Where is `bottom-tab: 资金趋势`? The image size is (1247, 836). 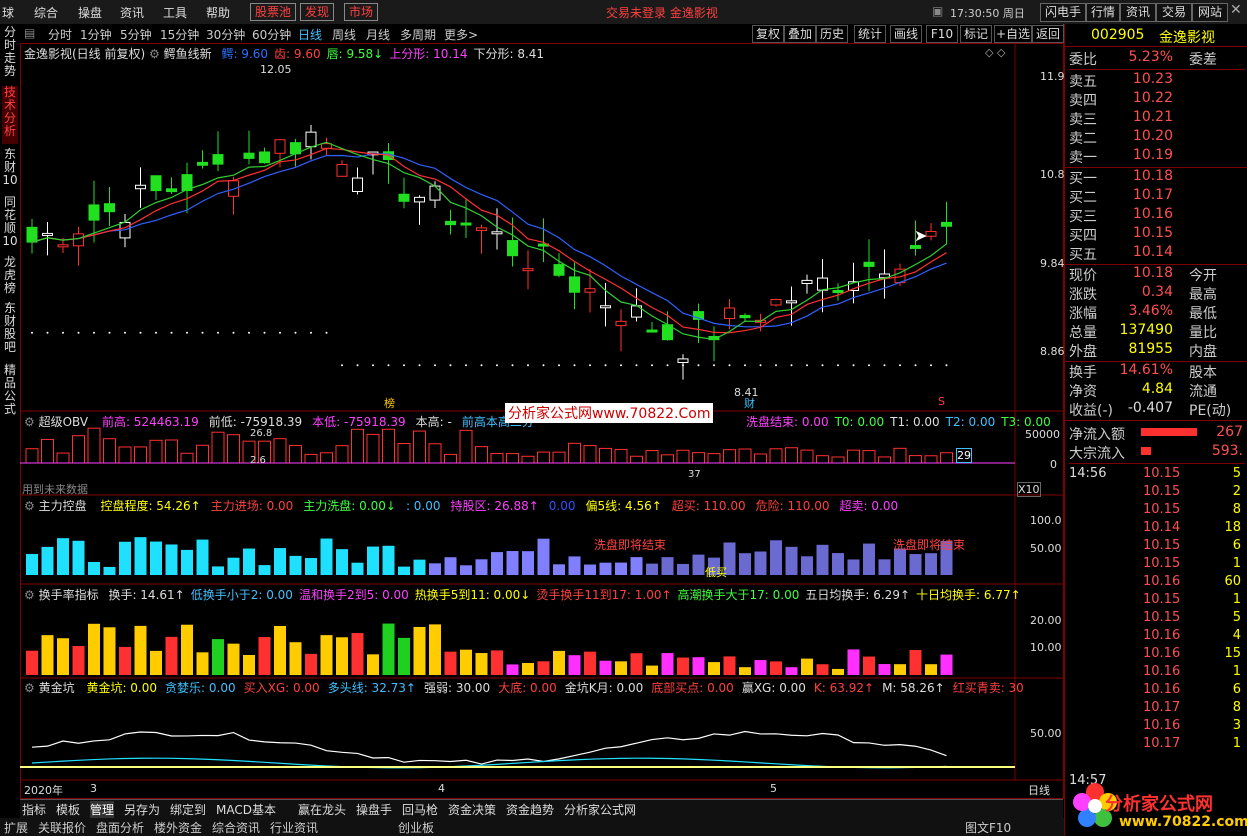 bottom-tab: 资金趋势 is located at coordinates (530, 809).